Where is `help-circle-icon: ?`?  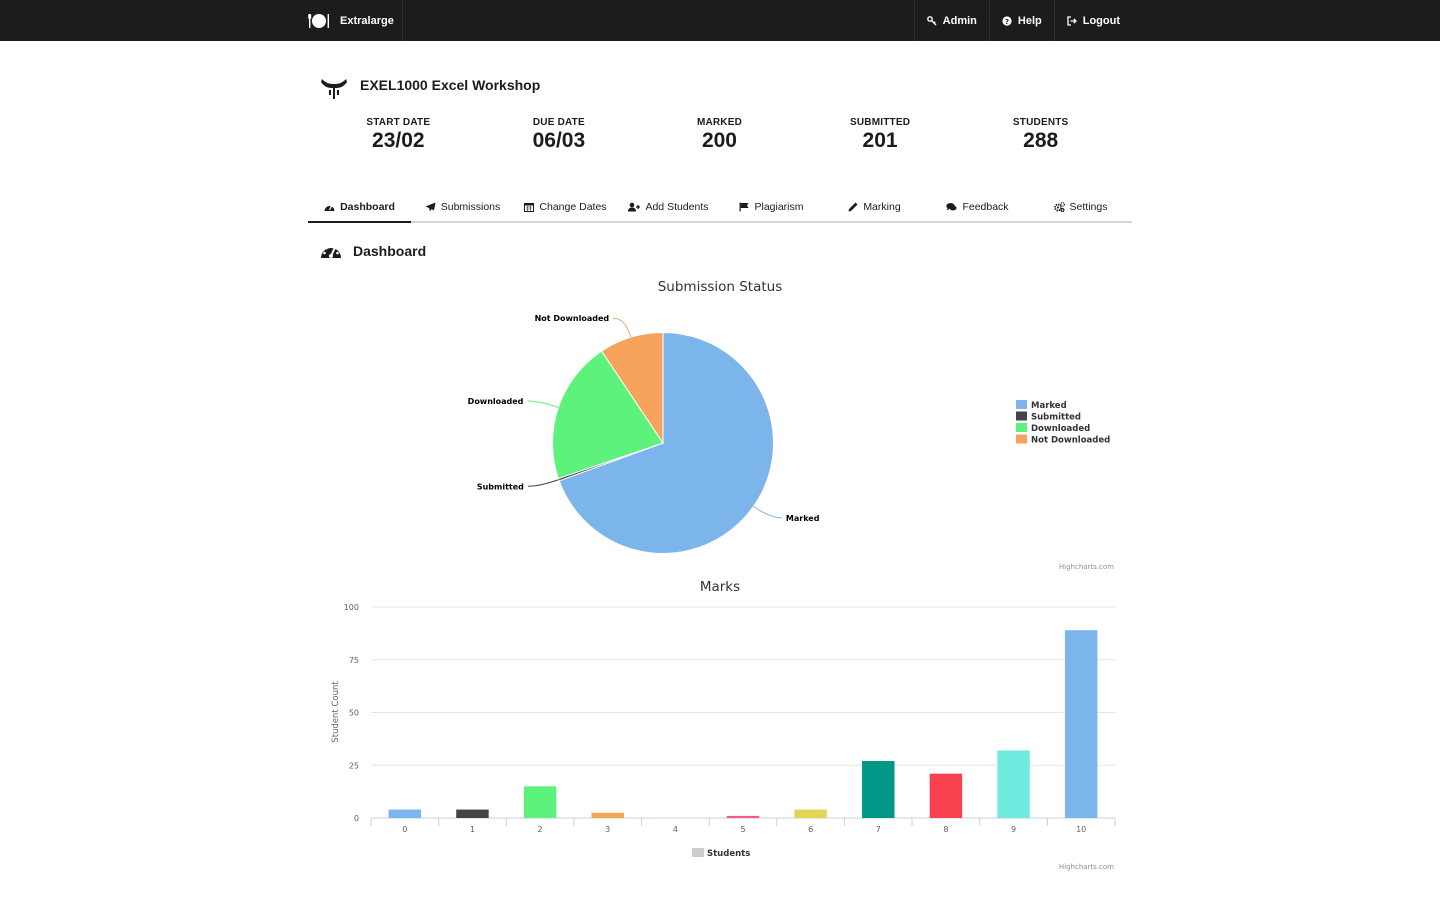
help-circle-icon: ? is located at coordinates (1007, 20).